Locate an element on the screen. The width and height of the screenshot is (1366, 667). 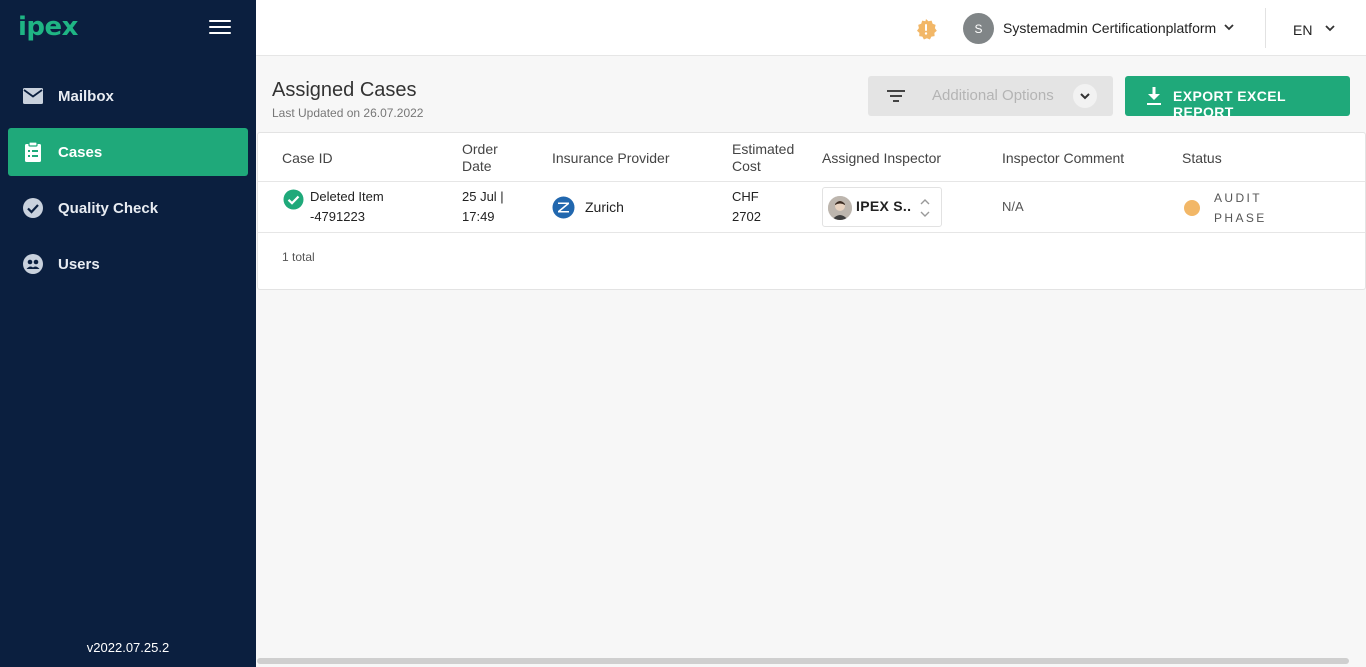
case-id-line: Deleted Item is located at coordinates (347, 196).